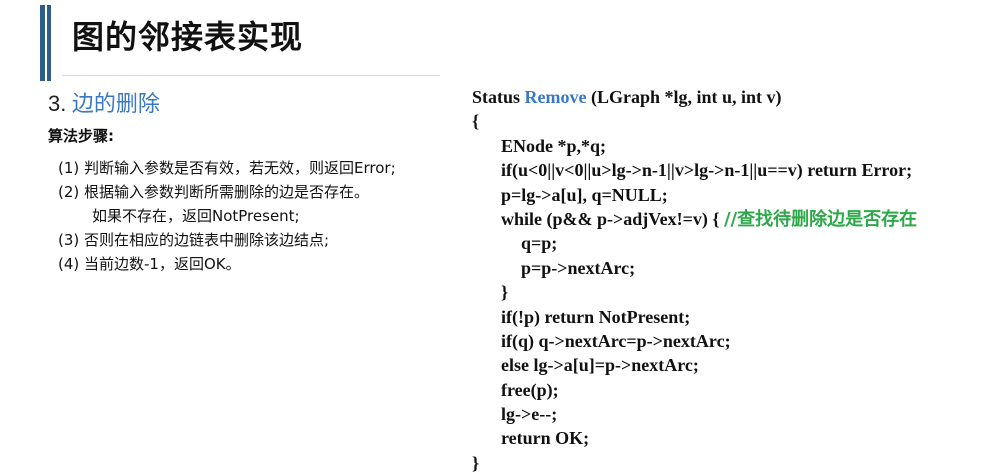  I want to click on function-name: Remove, so click(555, 97).